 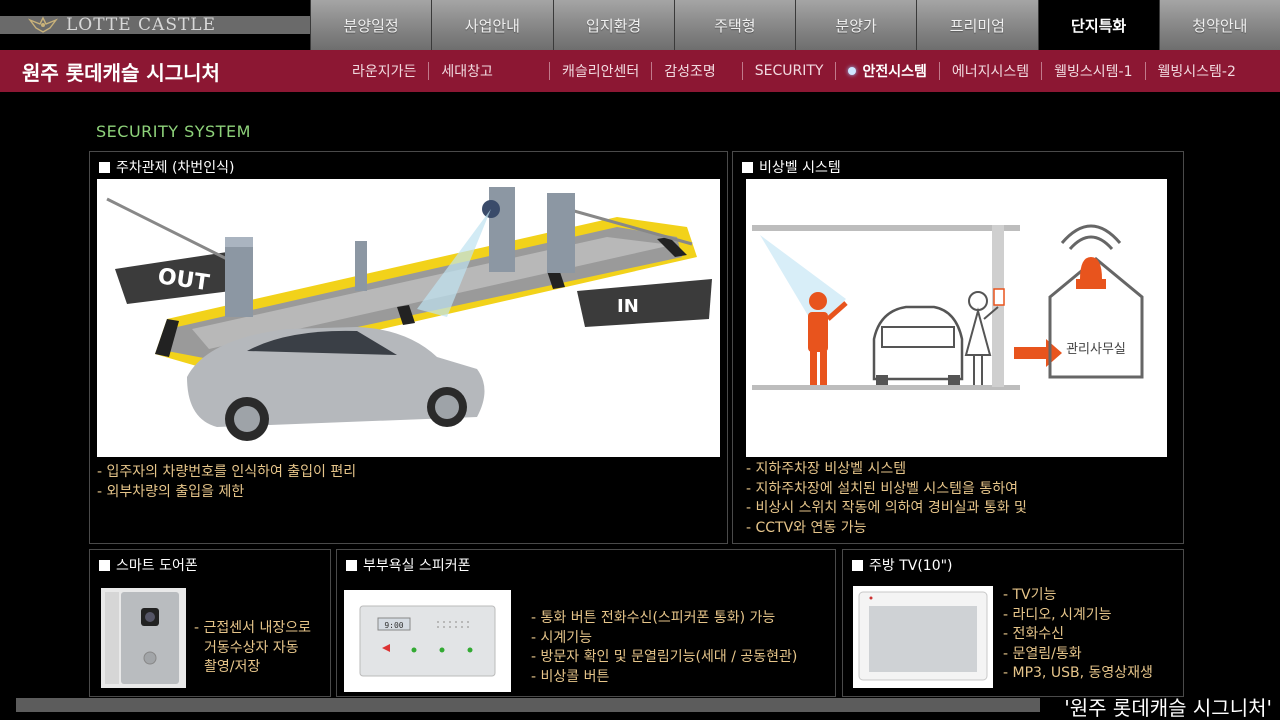 I want to click on logo: LOTTE CASTLE, so click(x=122, y=25).